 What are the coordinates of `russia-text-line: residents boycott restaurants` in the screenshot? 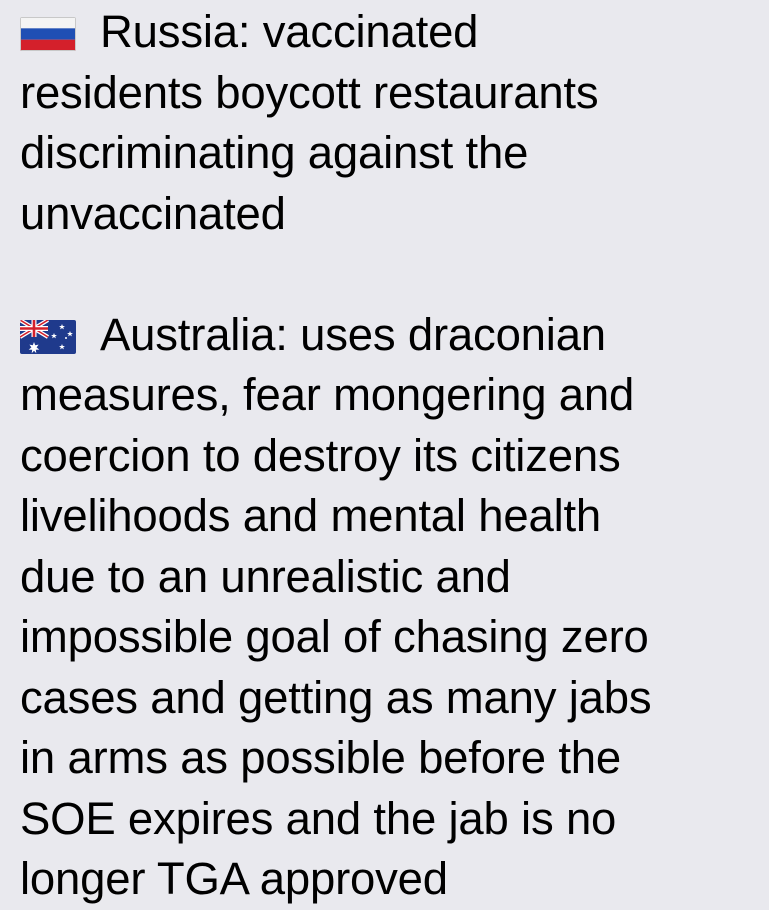 It's located at (309, 92).